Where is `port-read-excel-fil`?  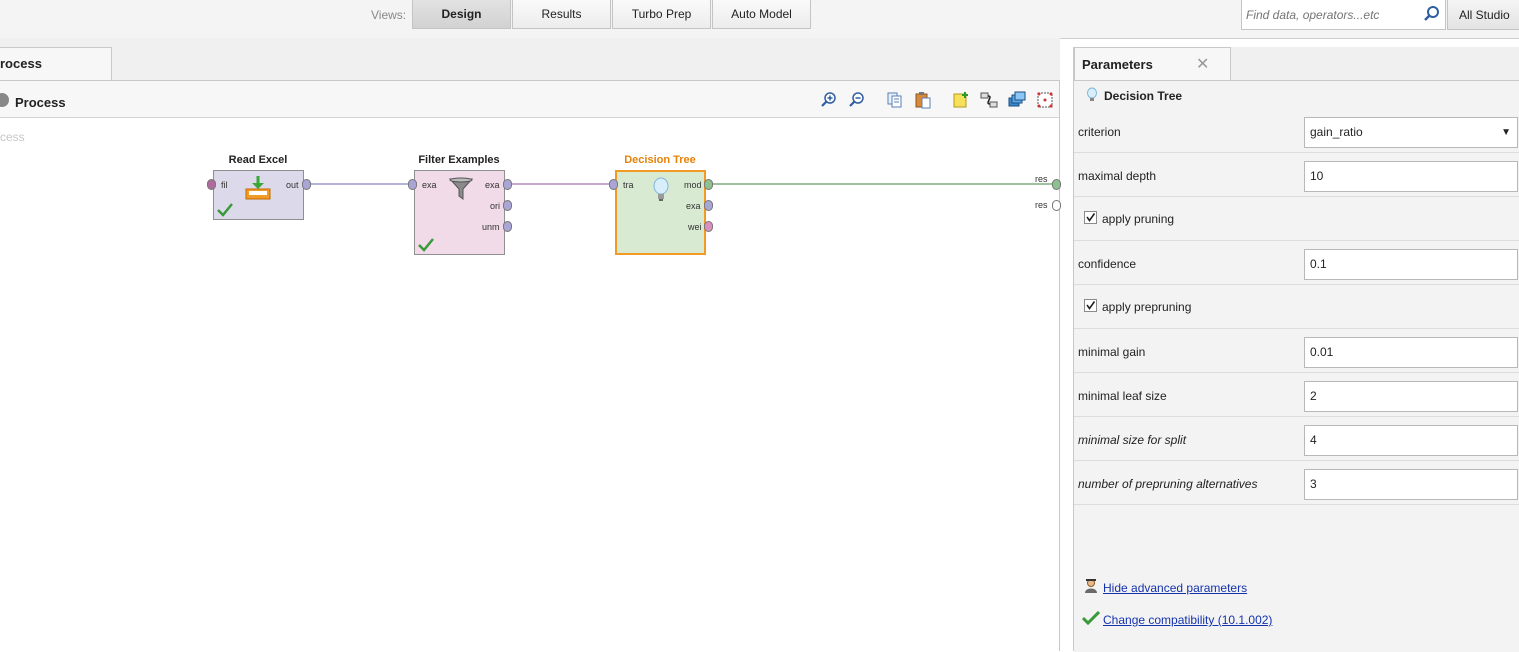
port-read-excel-fil is located at coordinates (211, 184).